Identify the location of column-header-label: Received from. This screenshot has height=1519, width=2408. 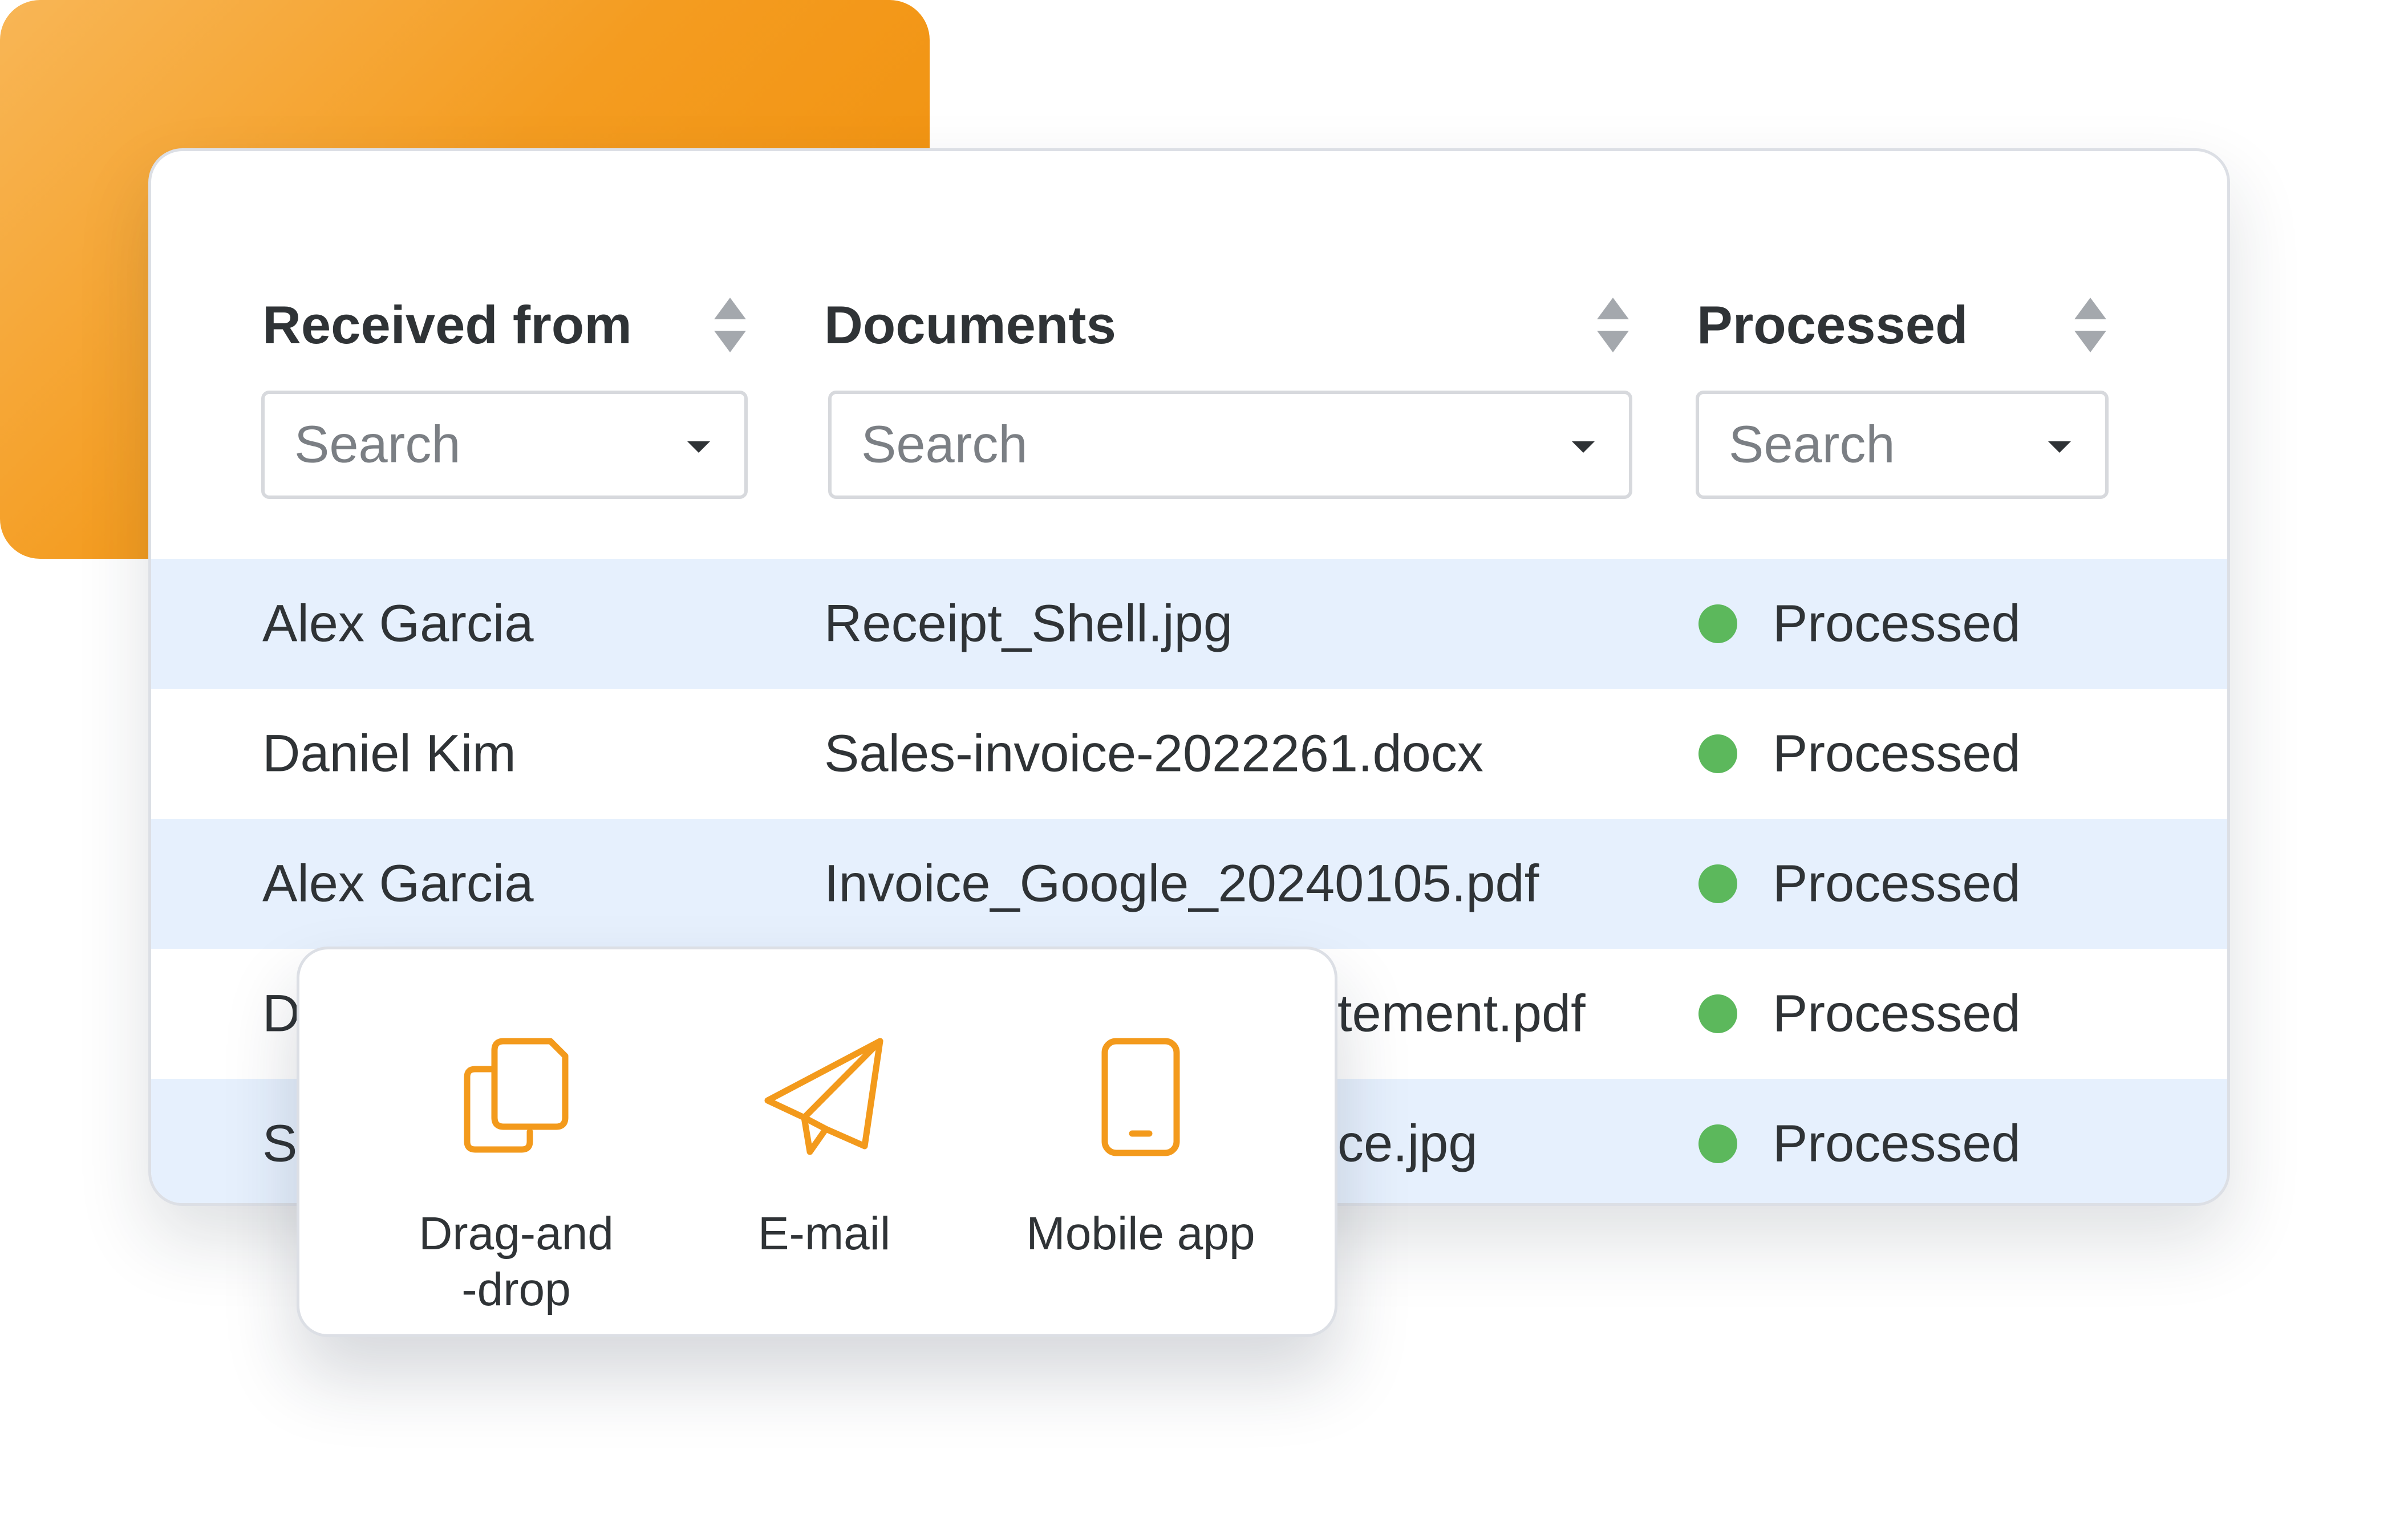
(447, 325).